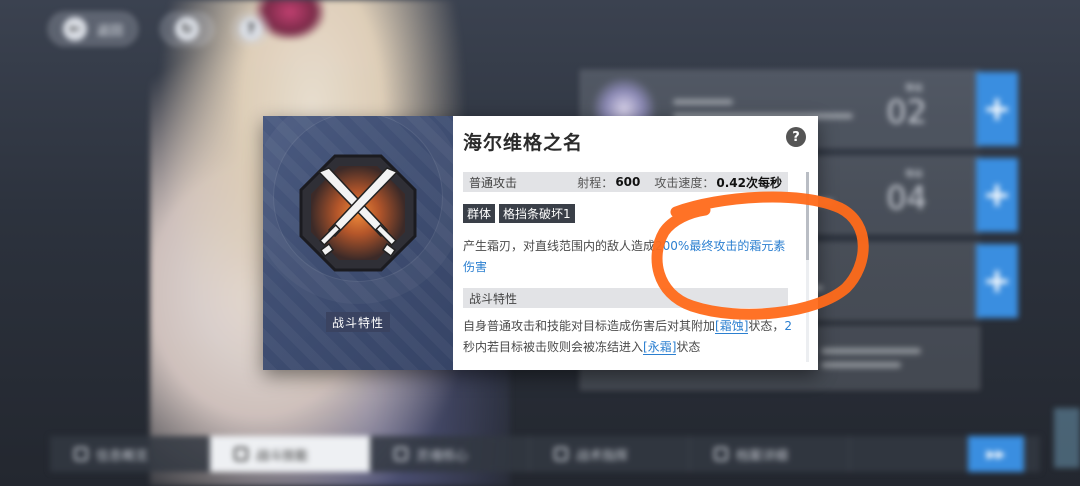 The height and width of the screenshot is (486, 1080). Describe the element at coordinates (75, 29) in the screenshot. I see `back-arrow-icon: ←` at that location.